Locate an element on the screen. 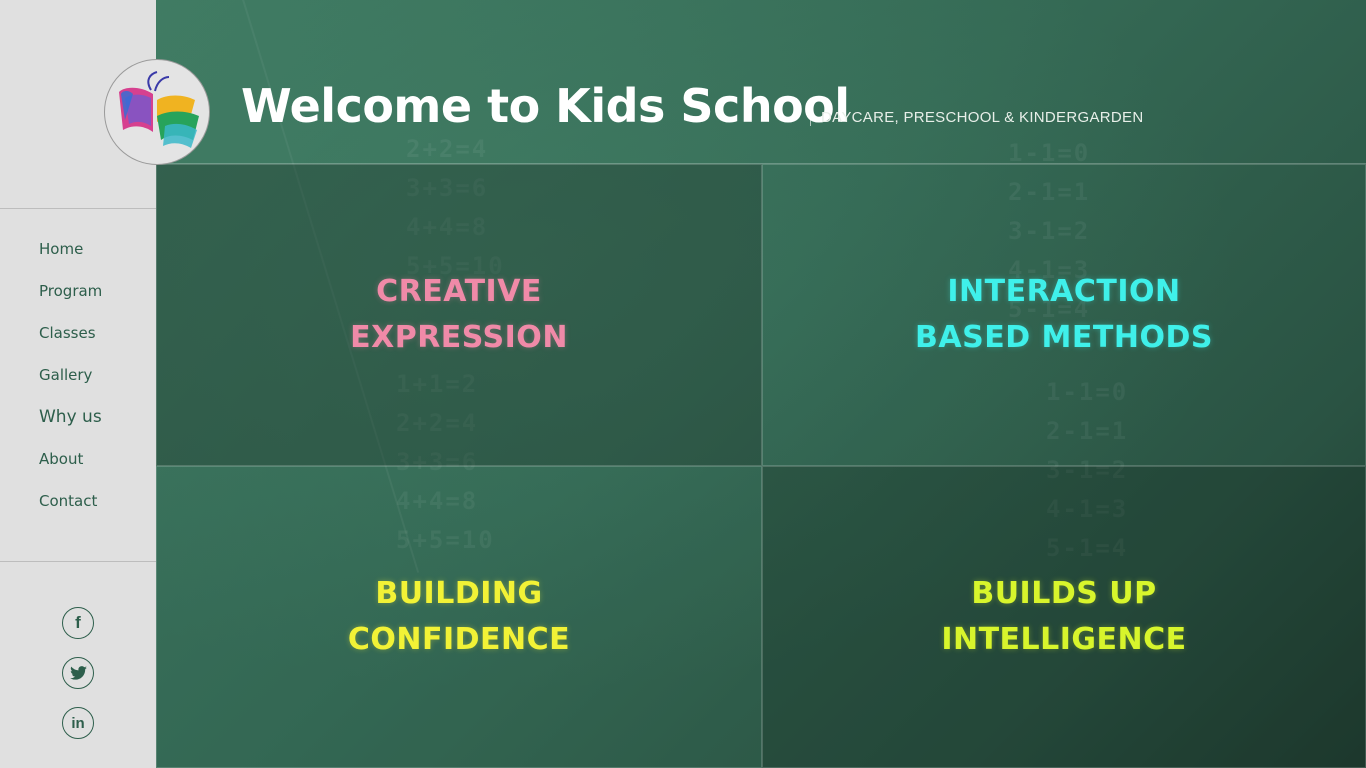  tile-label: INTERACTION BASED METHODS is located at coordinates (1064, 314).